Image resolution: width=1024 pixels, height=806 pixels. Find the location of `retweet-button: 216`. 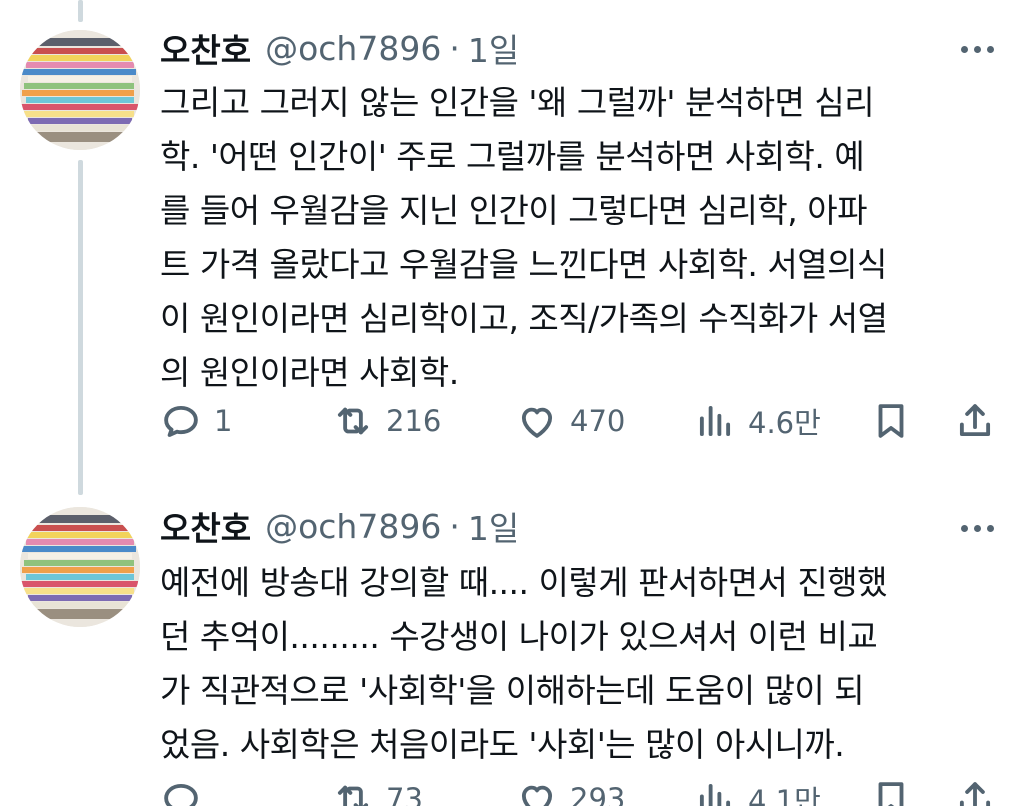

retweet-button: 216 is located at coordinates (386, 421).